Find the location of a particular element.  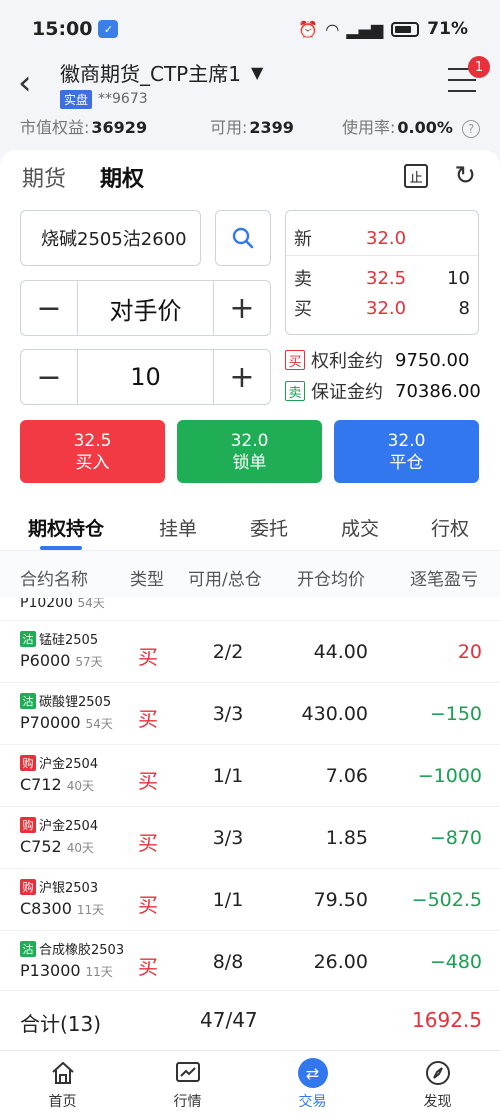

table-row: 购沪银2503 C8300 11天 买 1/1 79.50 −502.5 is located at coordinates (250, 899).